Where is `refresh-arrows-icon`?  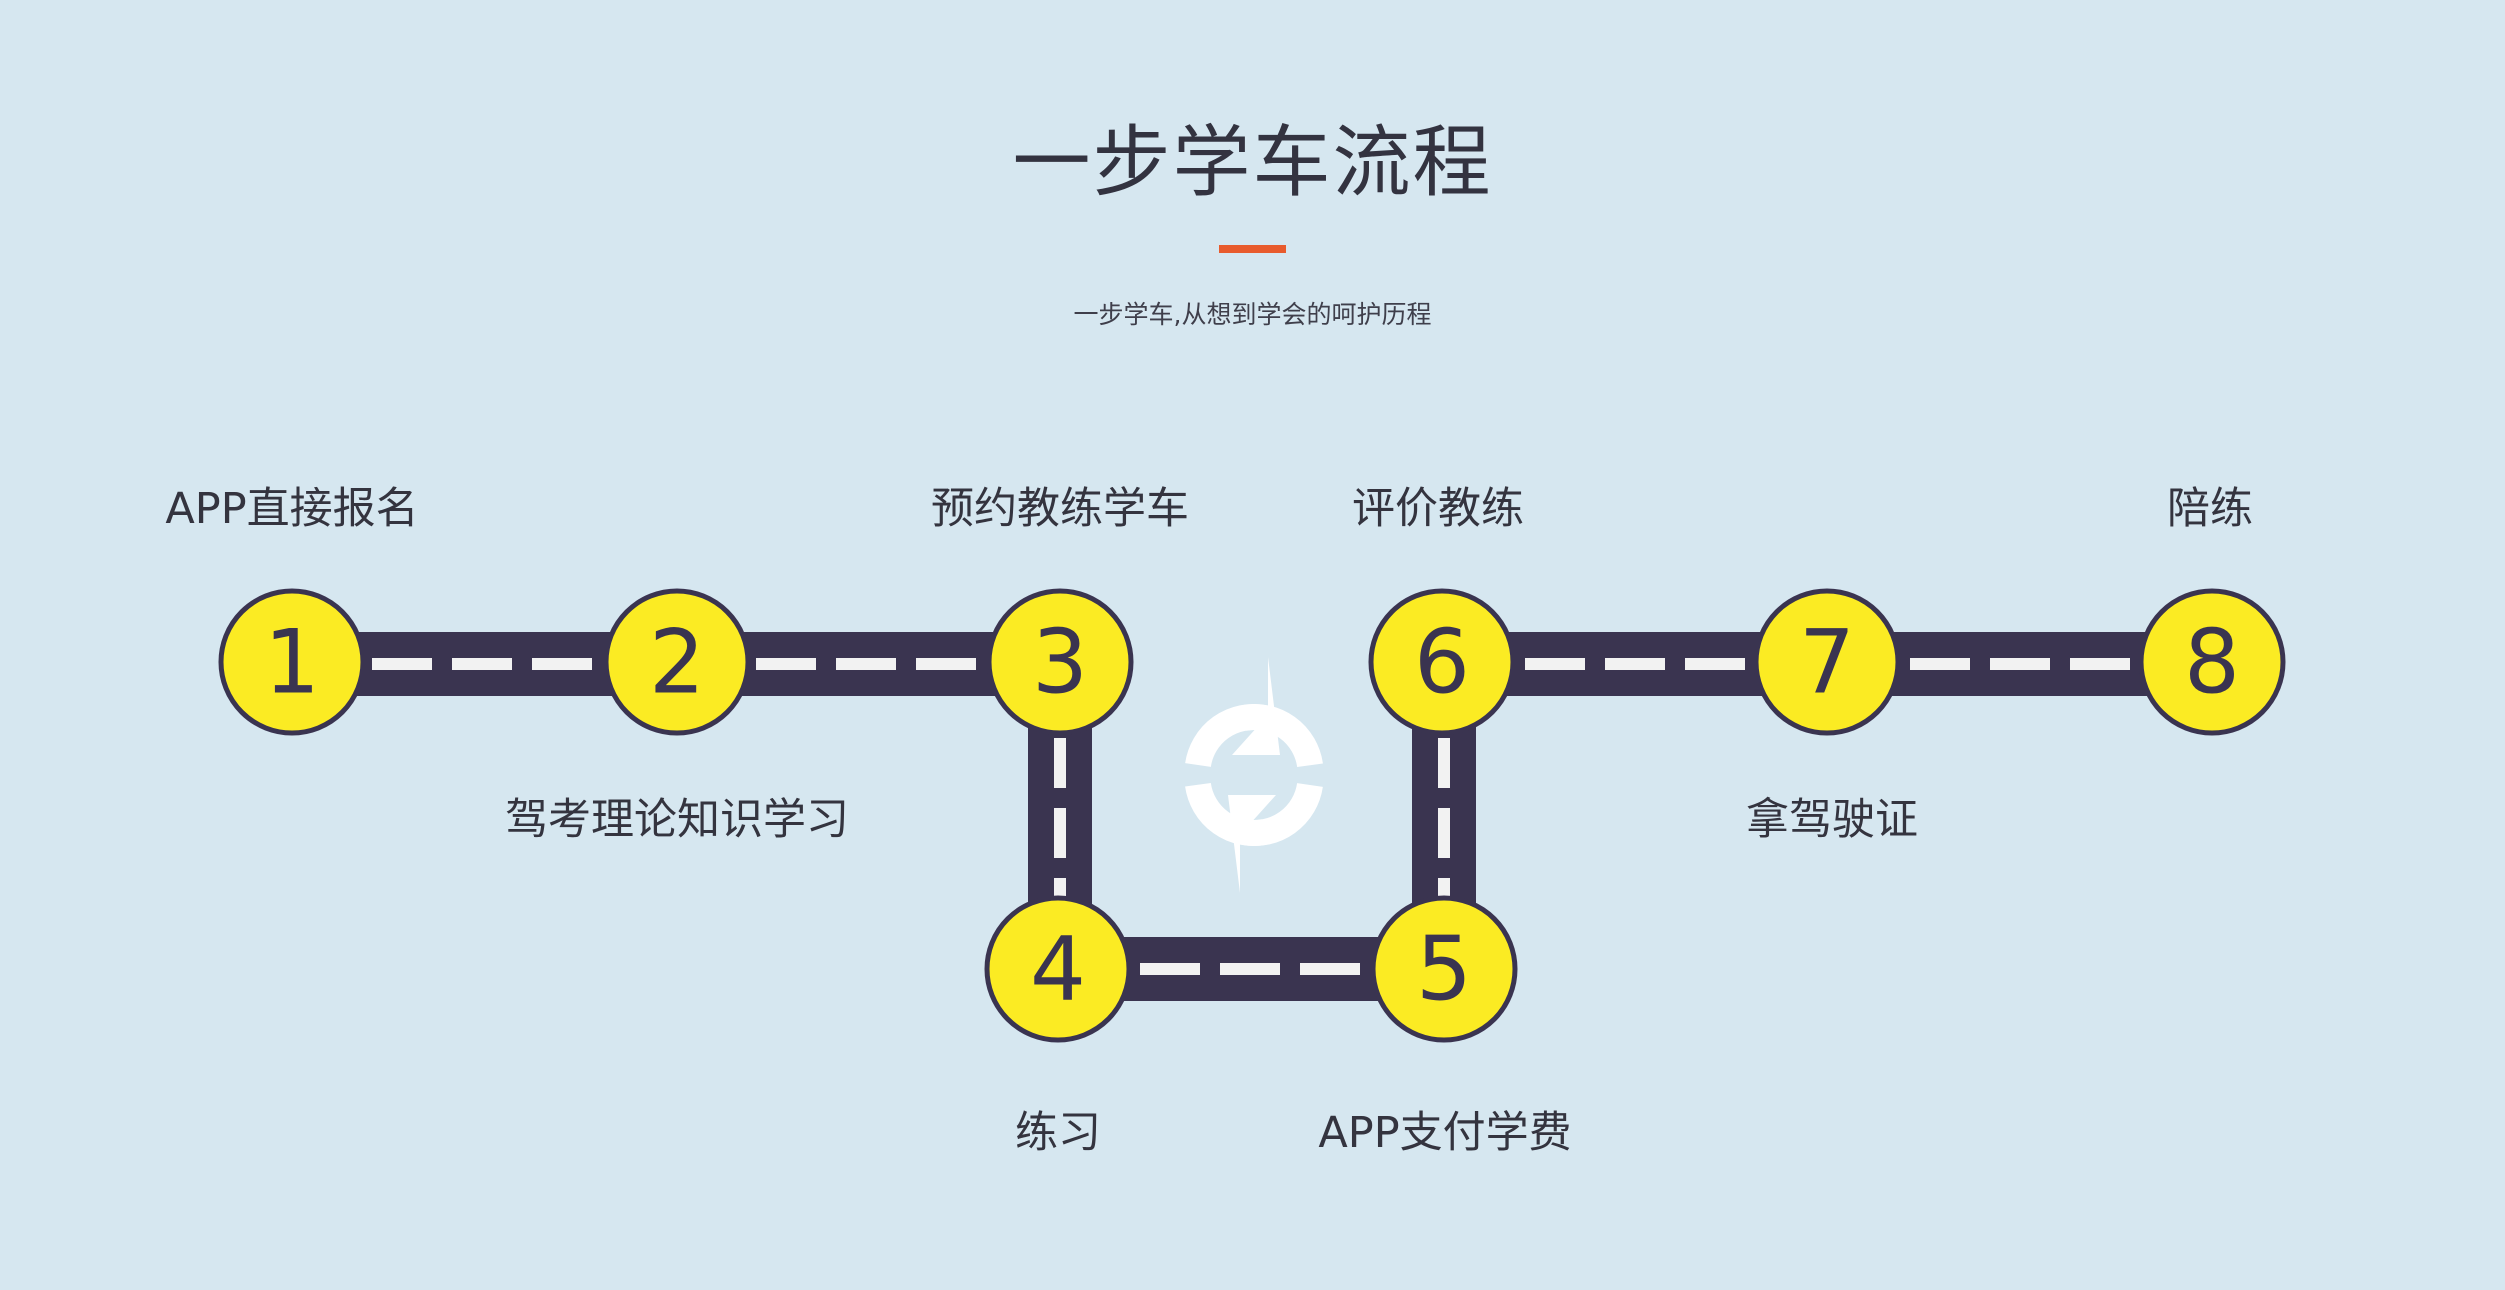
refresh-arrows-icon is located at coordinates (1254, 775).